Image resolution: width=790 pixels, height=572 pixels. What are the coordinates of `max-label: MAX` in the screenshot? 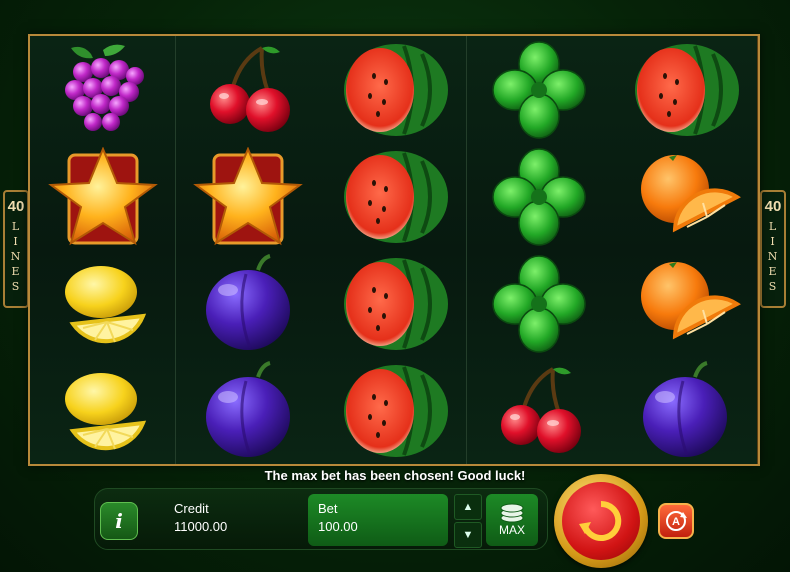 It's located at (511, 530).